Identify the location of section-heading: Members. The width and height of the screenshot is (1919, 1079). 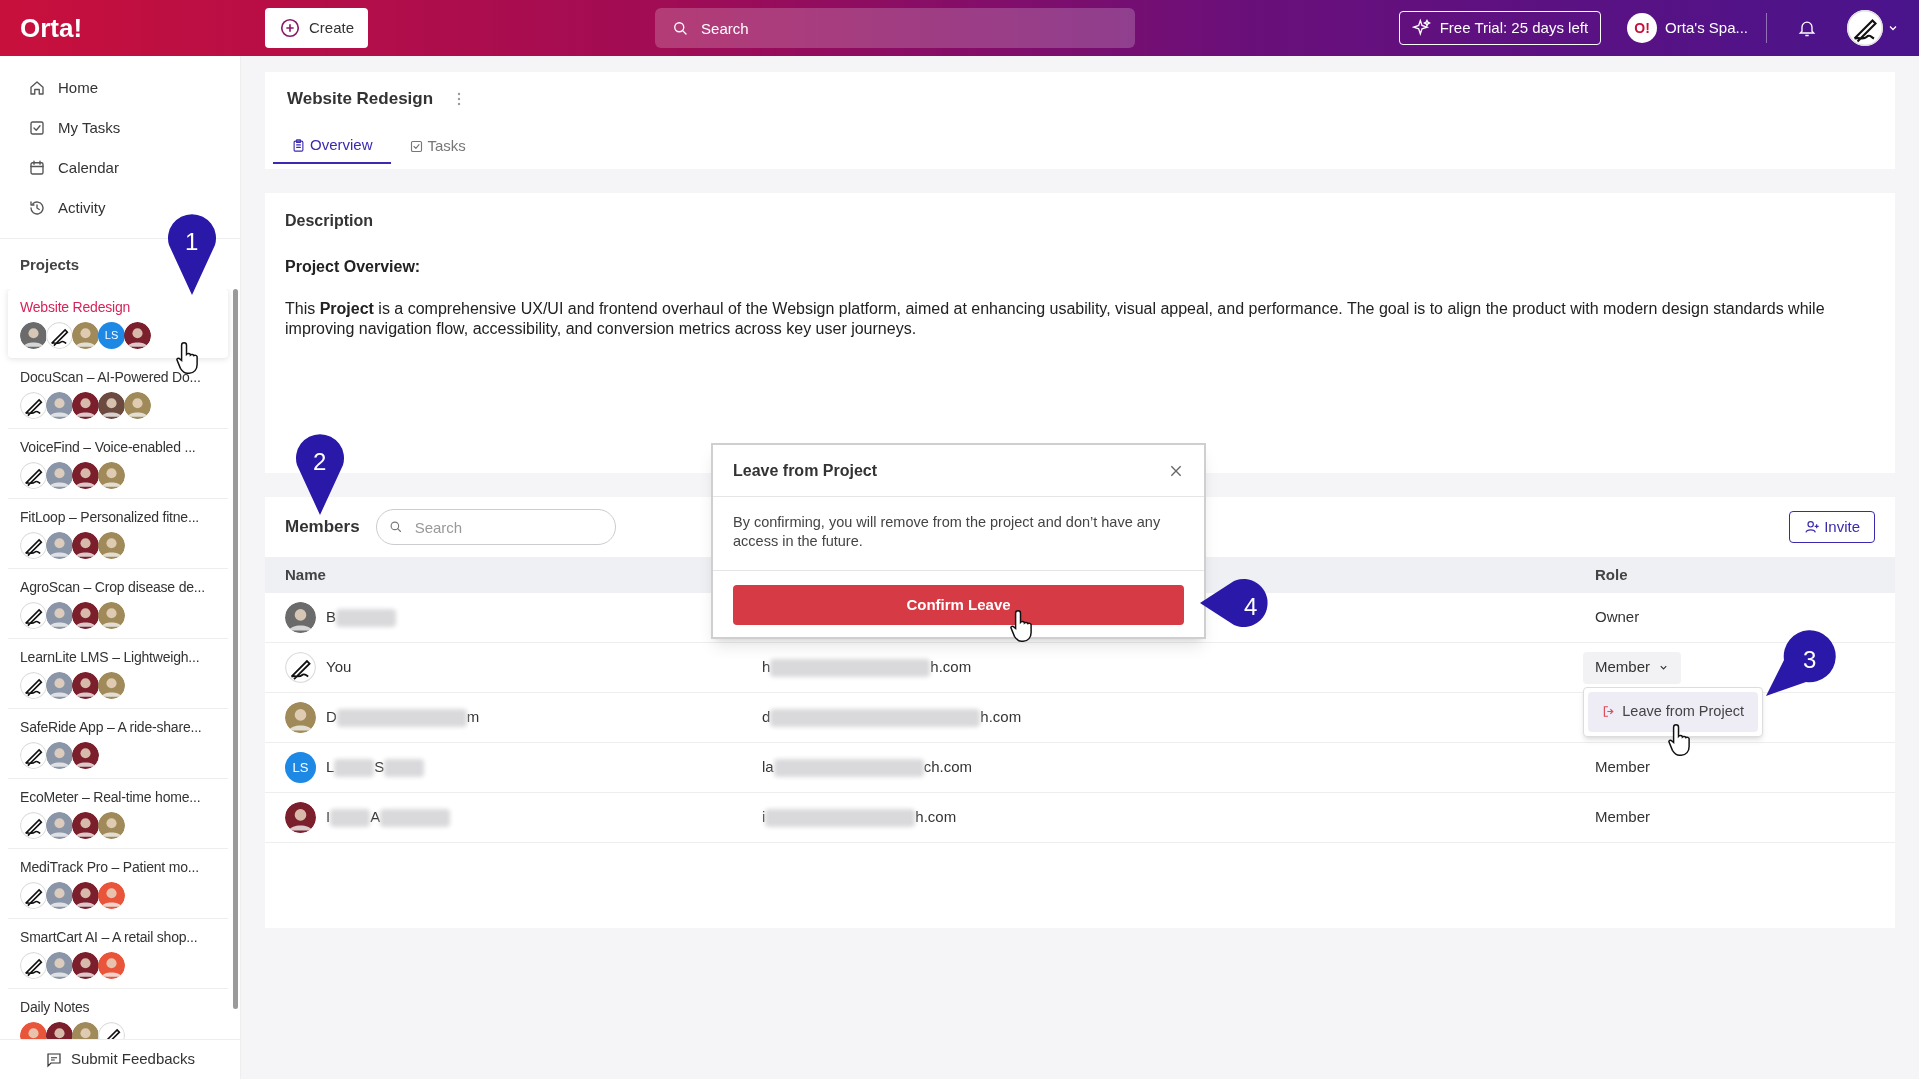
(322, 527).